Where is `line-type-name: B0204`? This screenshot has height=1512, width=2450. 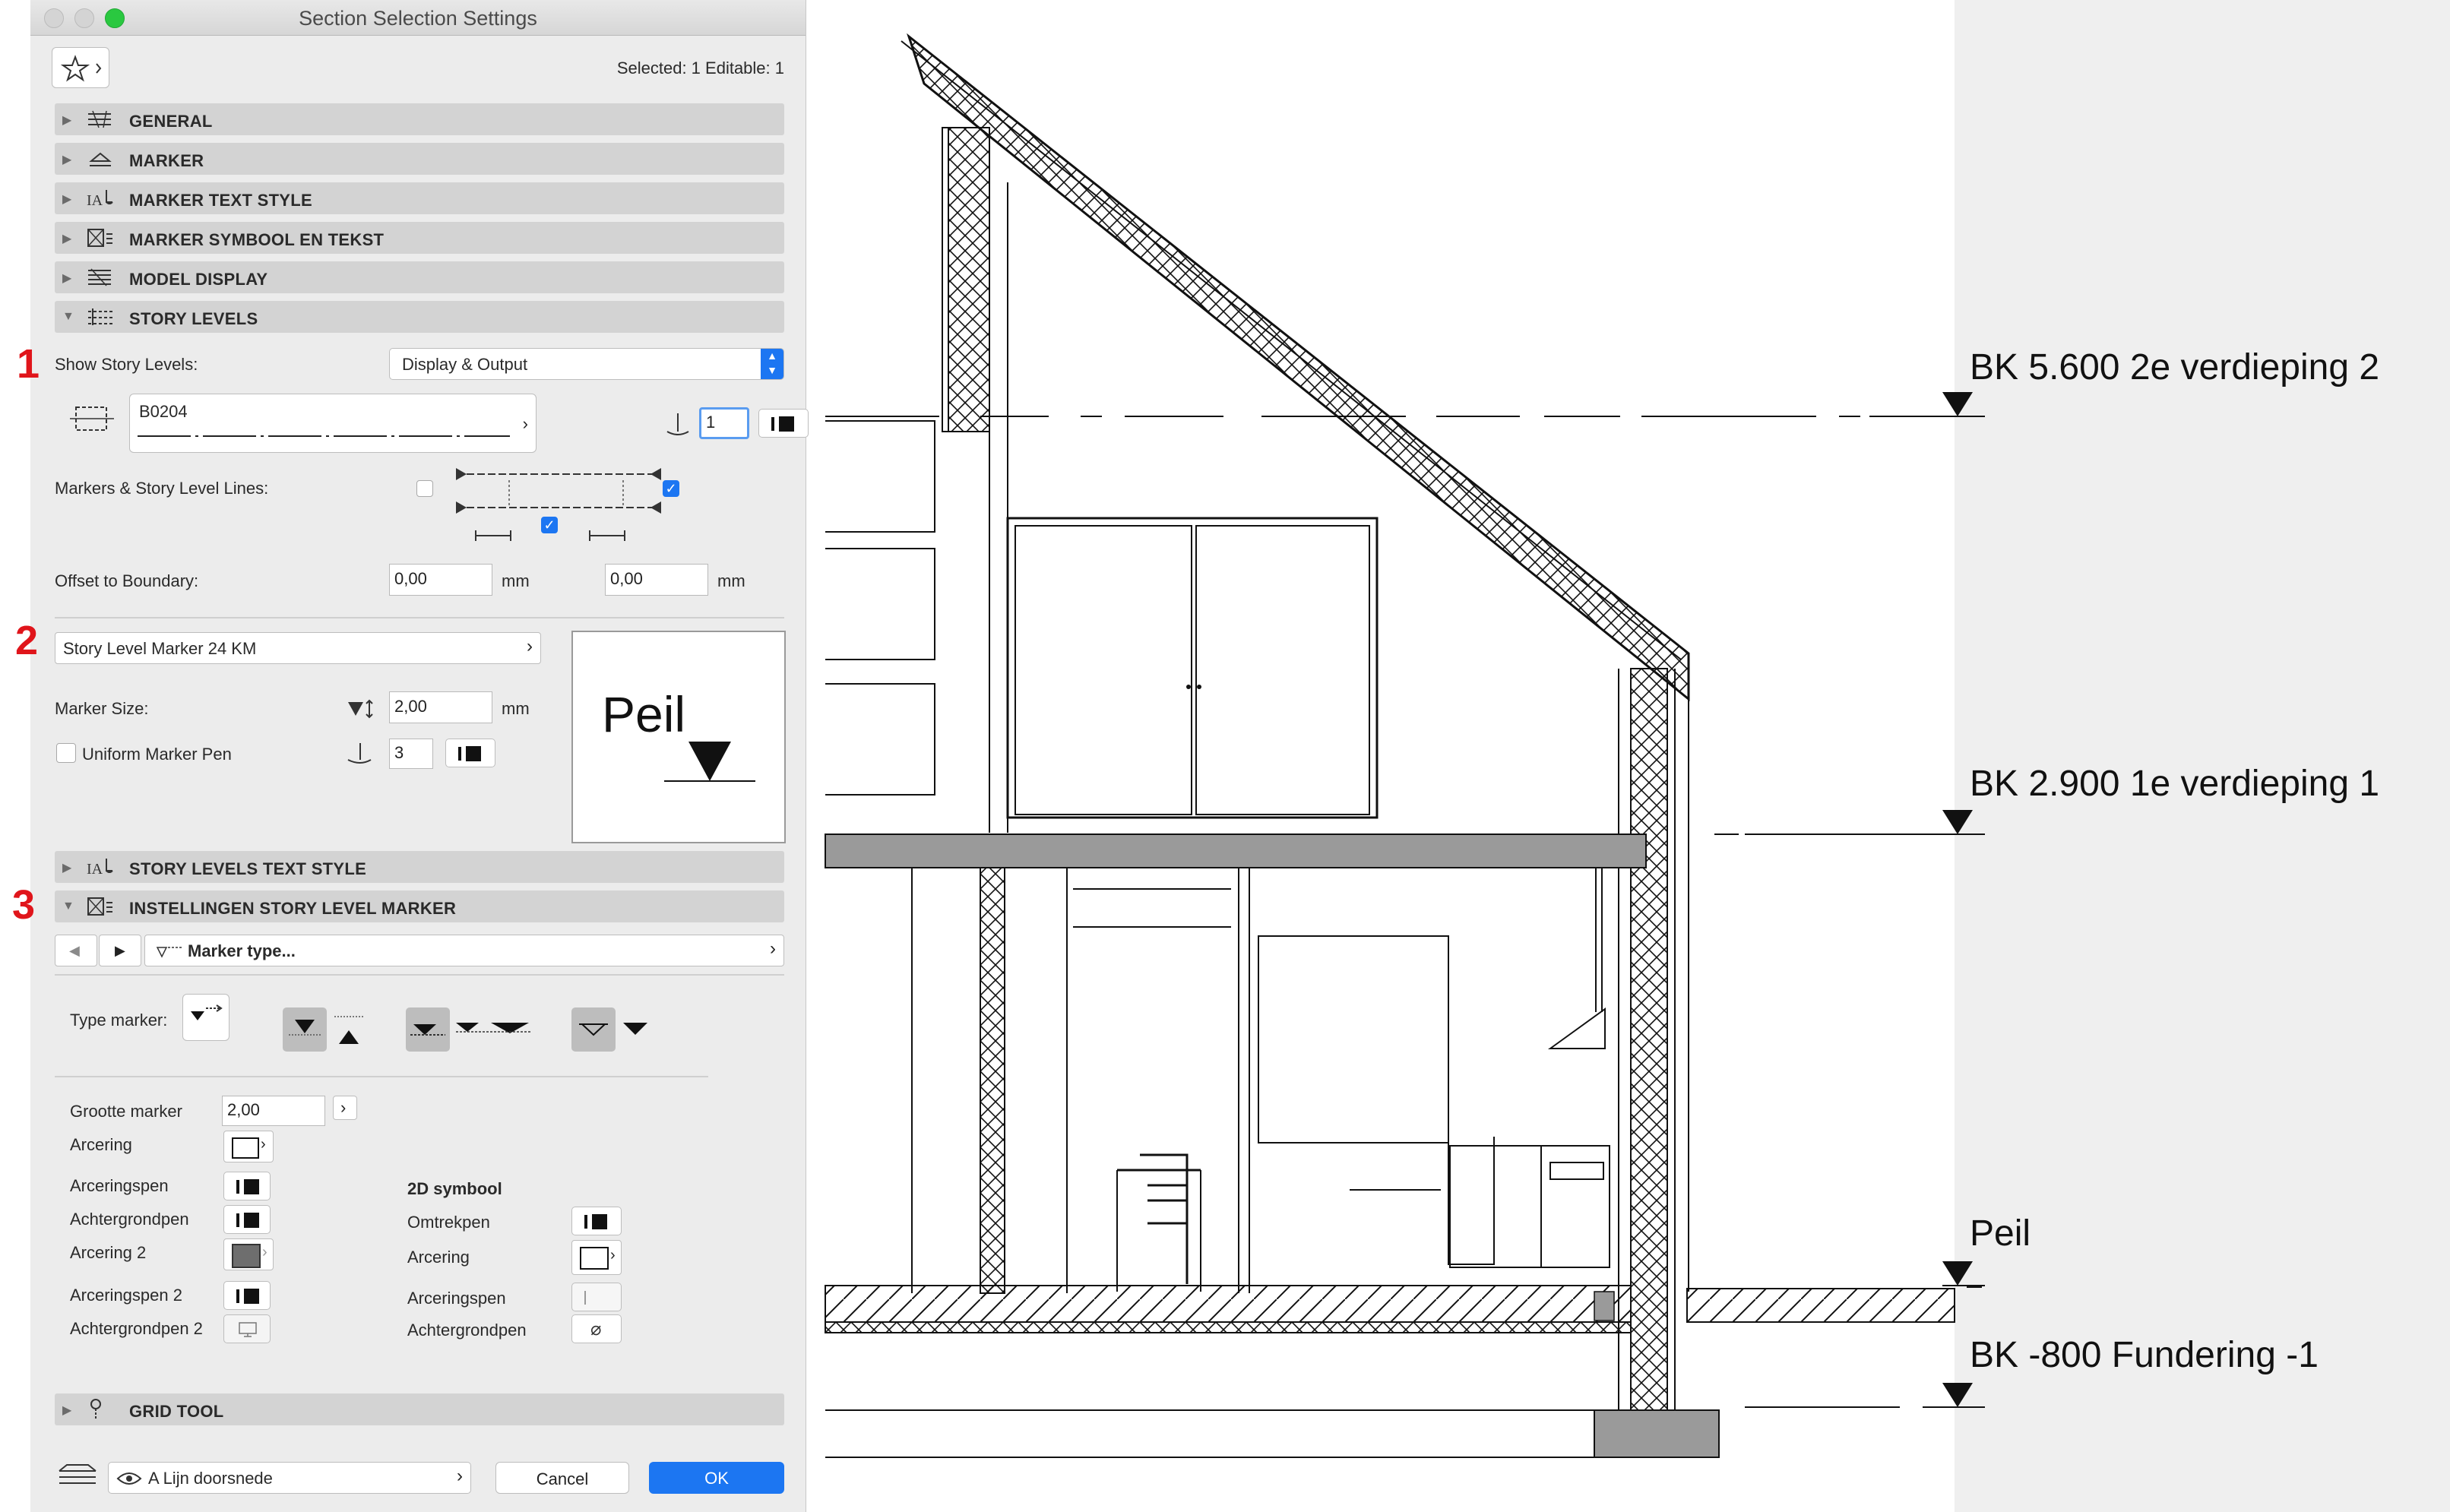 line-type-name: B0204 is located at coordinates (163, 411).